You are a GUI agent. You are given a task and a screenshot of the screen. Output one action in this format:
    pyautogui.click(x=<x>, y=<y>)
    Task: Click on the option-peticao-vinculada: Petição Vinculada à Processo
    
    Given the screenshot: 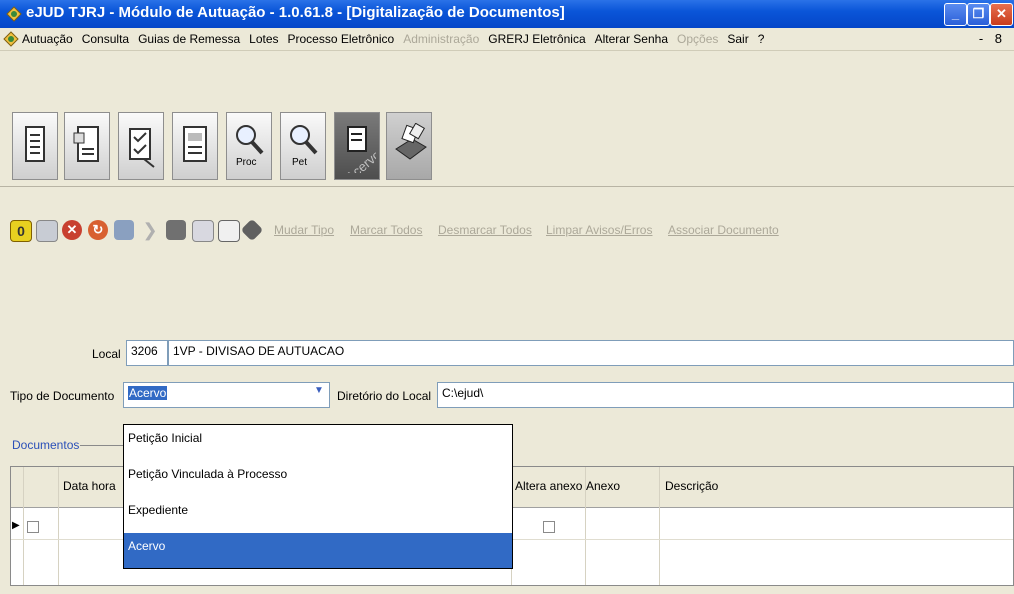 What is the action you would take?
    pyautogui.click(x=318, y=477)
    